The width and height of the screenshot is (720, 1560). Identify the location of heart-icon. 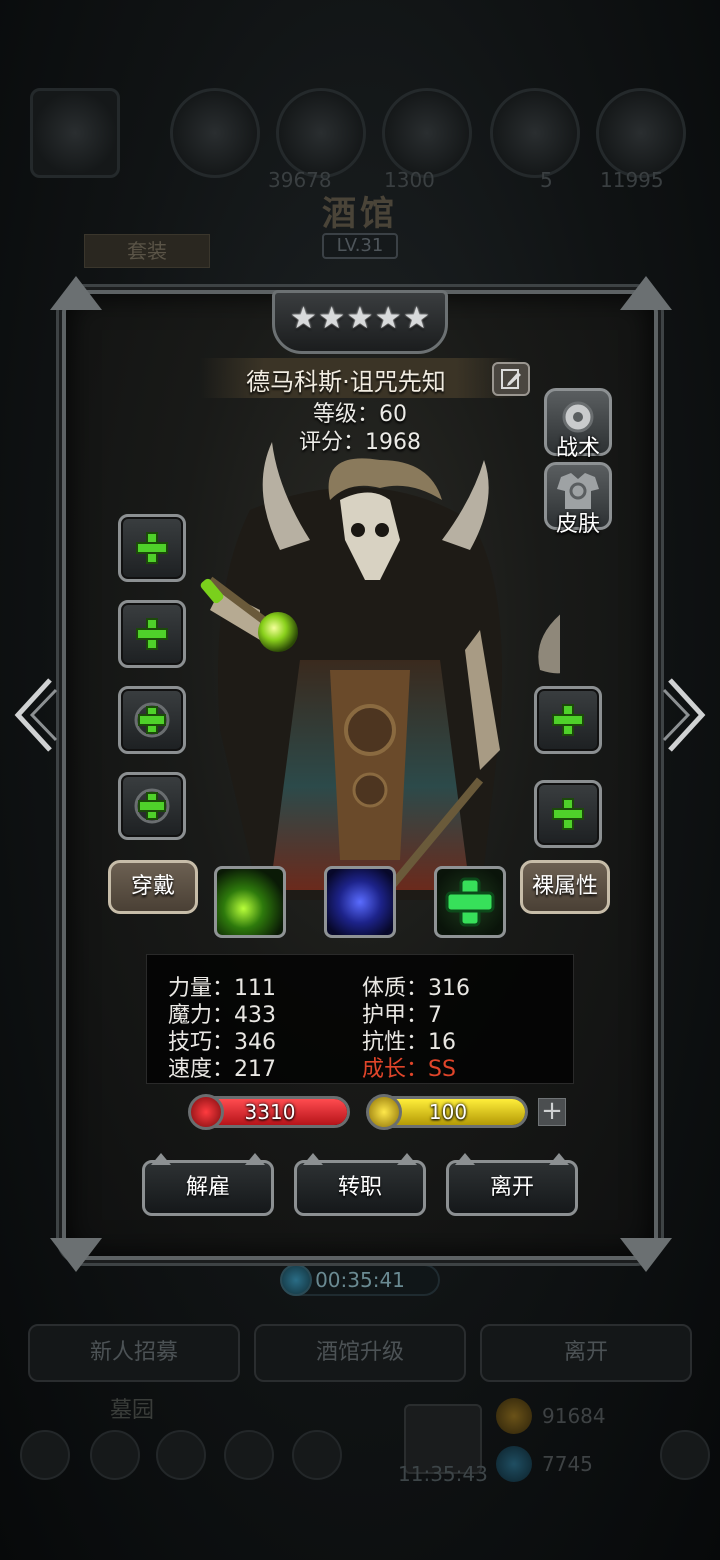
(206, 1112).